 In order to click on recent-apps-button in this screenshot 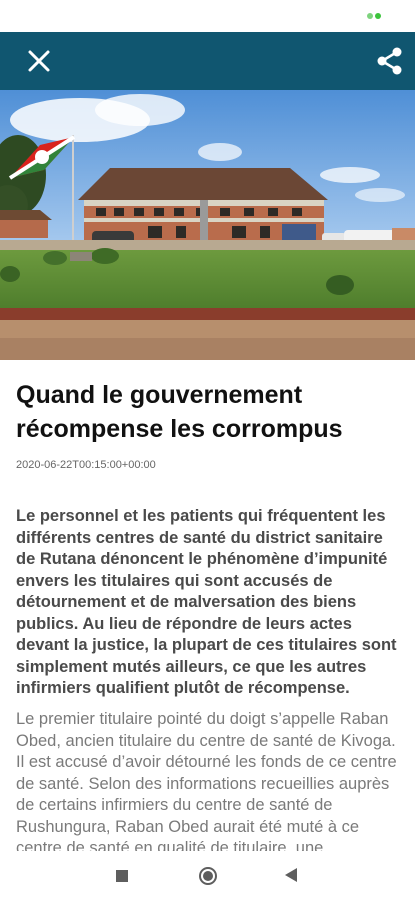, I will do `click(122, 876)`.